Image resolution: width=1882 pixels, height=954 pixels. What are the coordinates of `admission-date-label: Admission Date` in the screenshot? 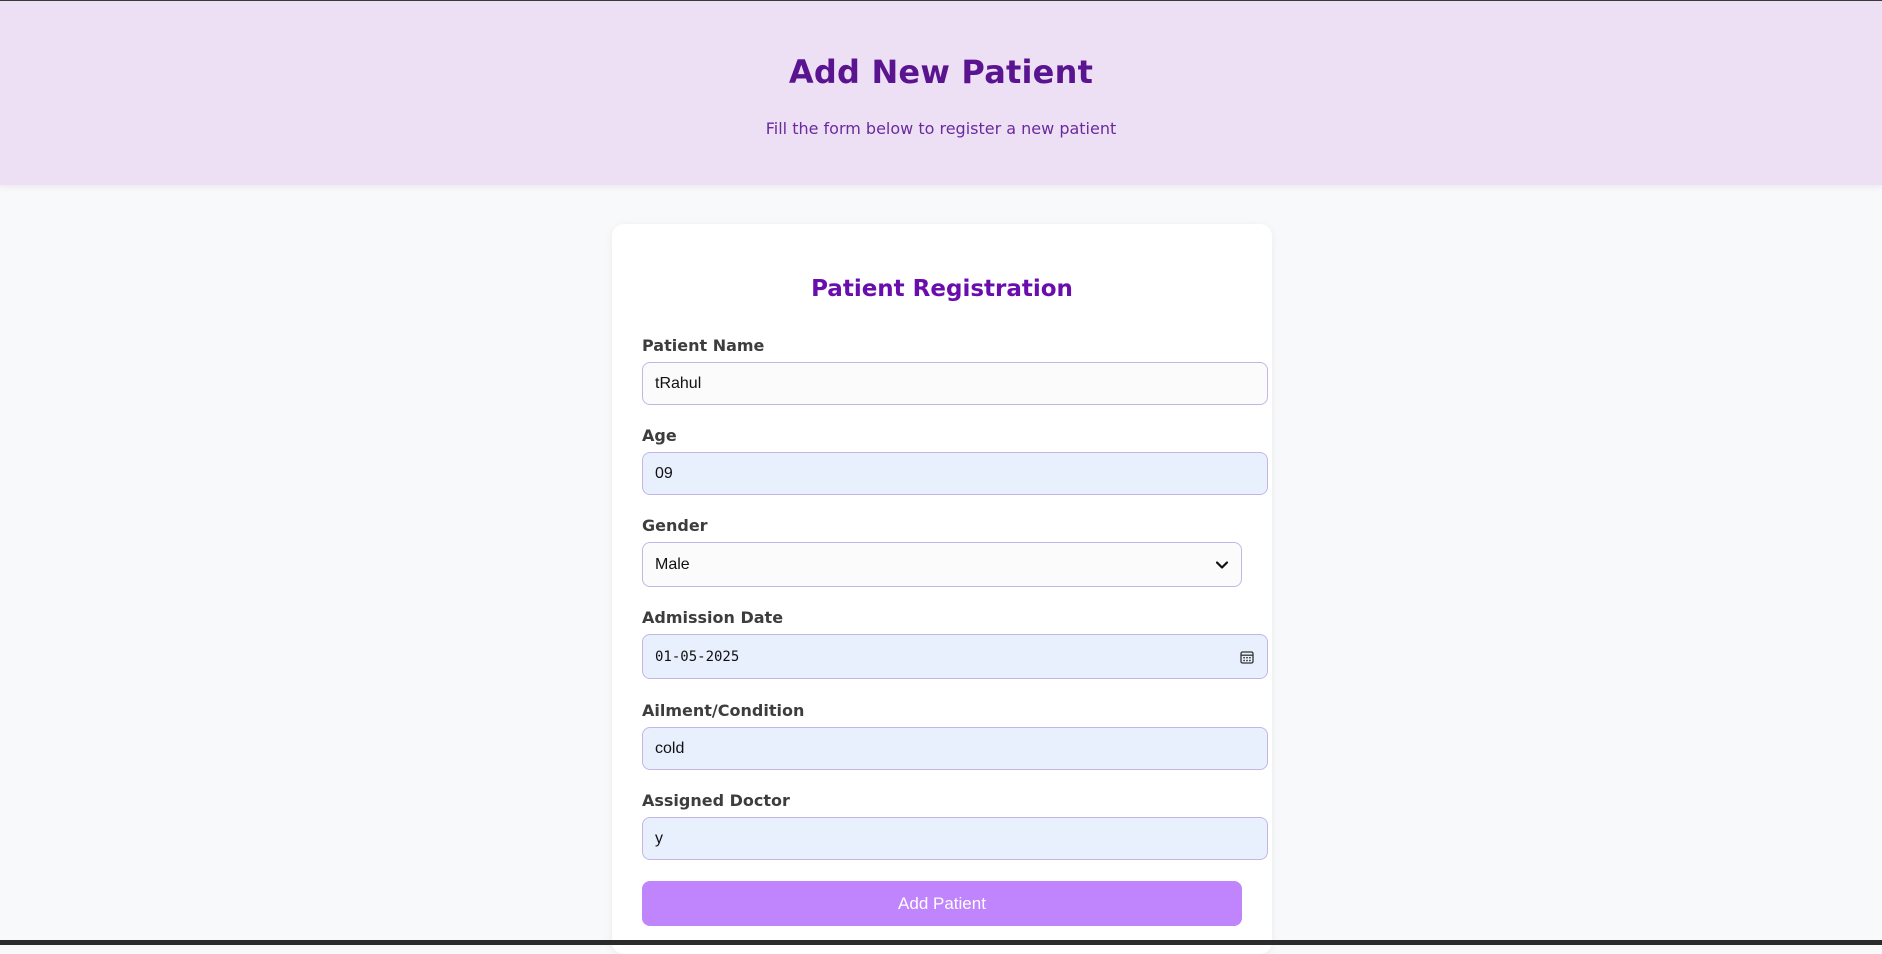 It's located at (713, 617).